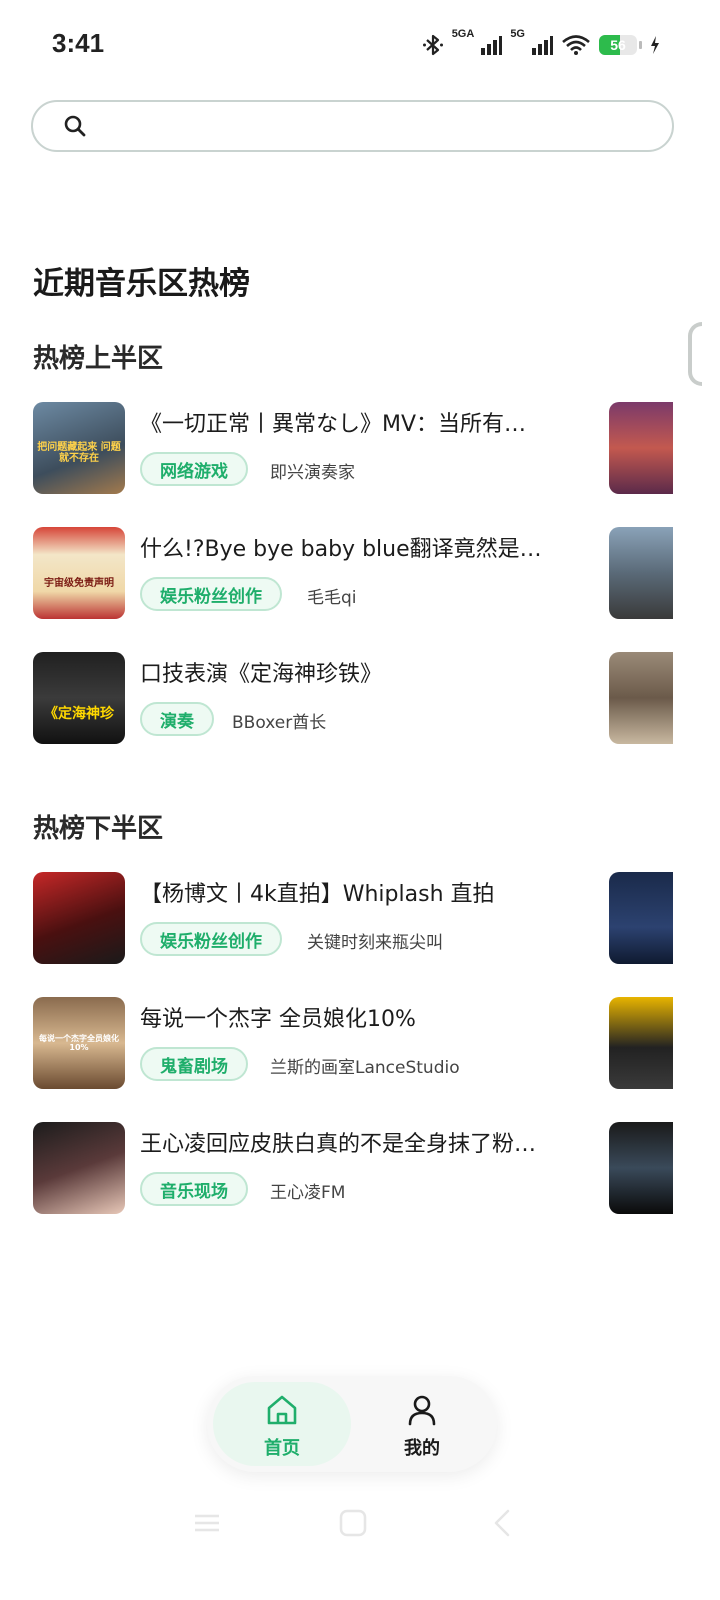  Describe the element at coordinates (353, 1169) in the screenshot. I see `list-item: 王心凌回应皮肤白真的不是全身抹了粉… 音乐现场 王心凌FM` at that location.